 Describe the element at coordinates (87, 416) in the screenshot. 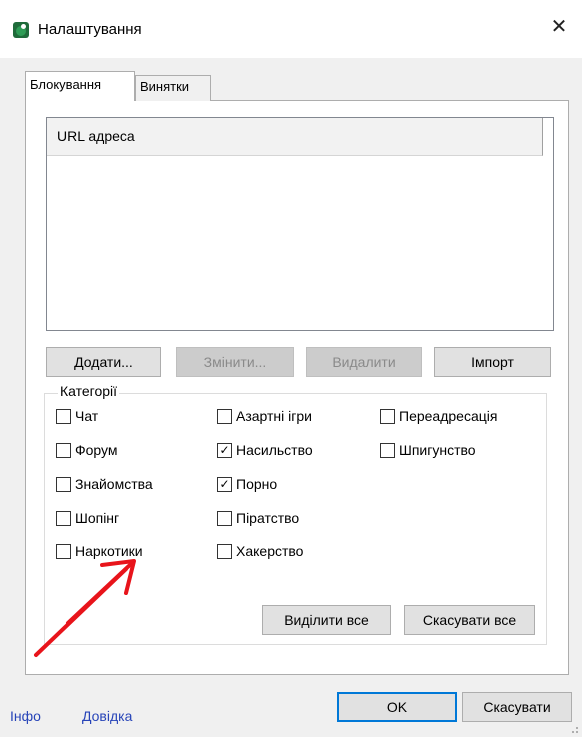

I see `checkbox-label: Чат` at that location.